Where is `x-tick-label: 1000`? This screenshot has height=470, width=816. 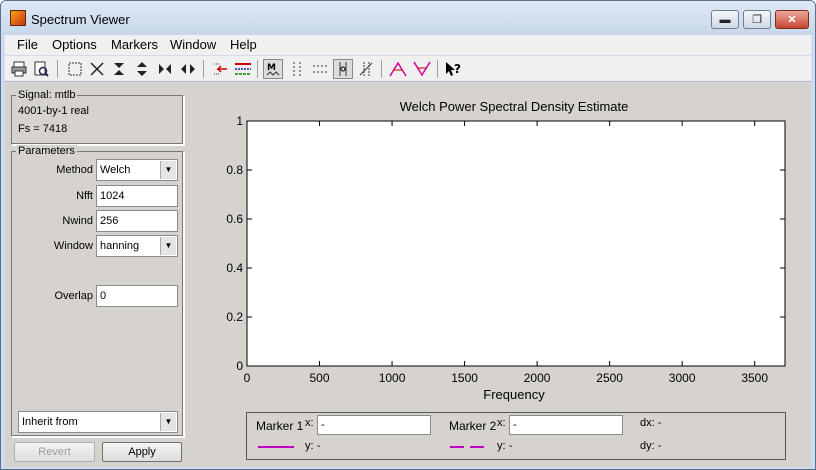 x-tick-label: 1000 is located at coordinates (392, 378).